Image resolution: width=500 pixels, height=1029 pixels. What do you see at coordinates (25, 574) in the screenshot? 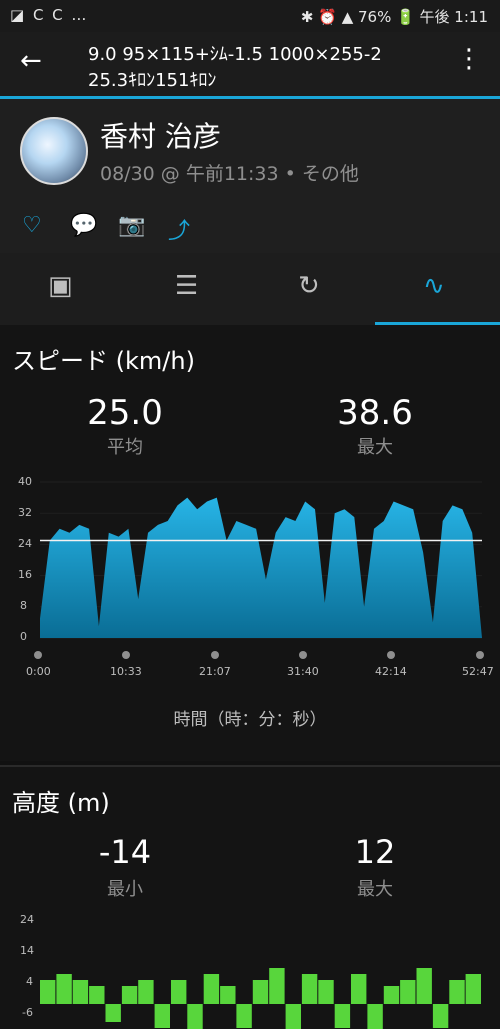
I see `y-tick-16: 16` at bounding box center [25, 574].